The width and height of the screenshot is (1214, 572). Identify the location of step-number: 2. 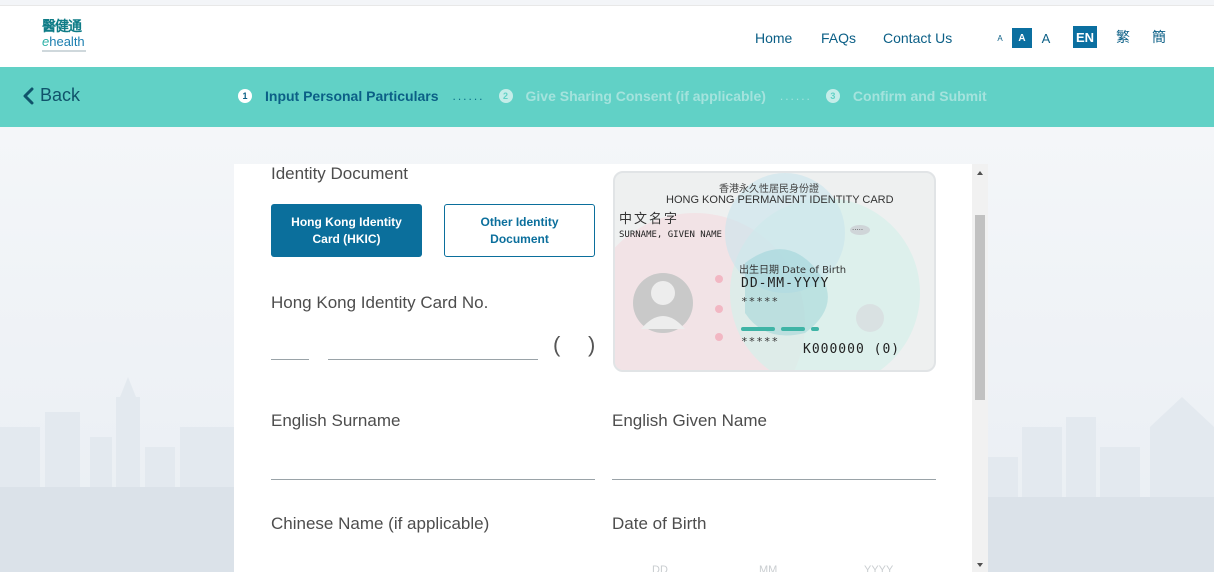
(505, 96).